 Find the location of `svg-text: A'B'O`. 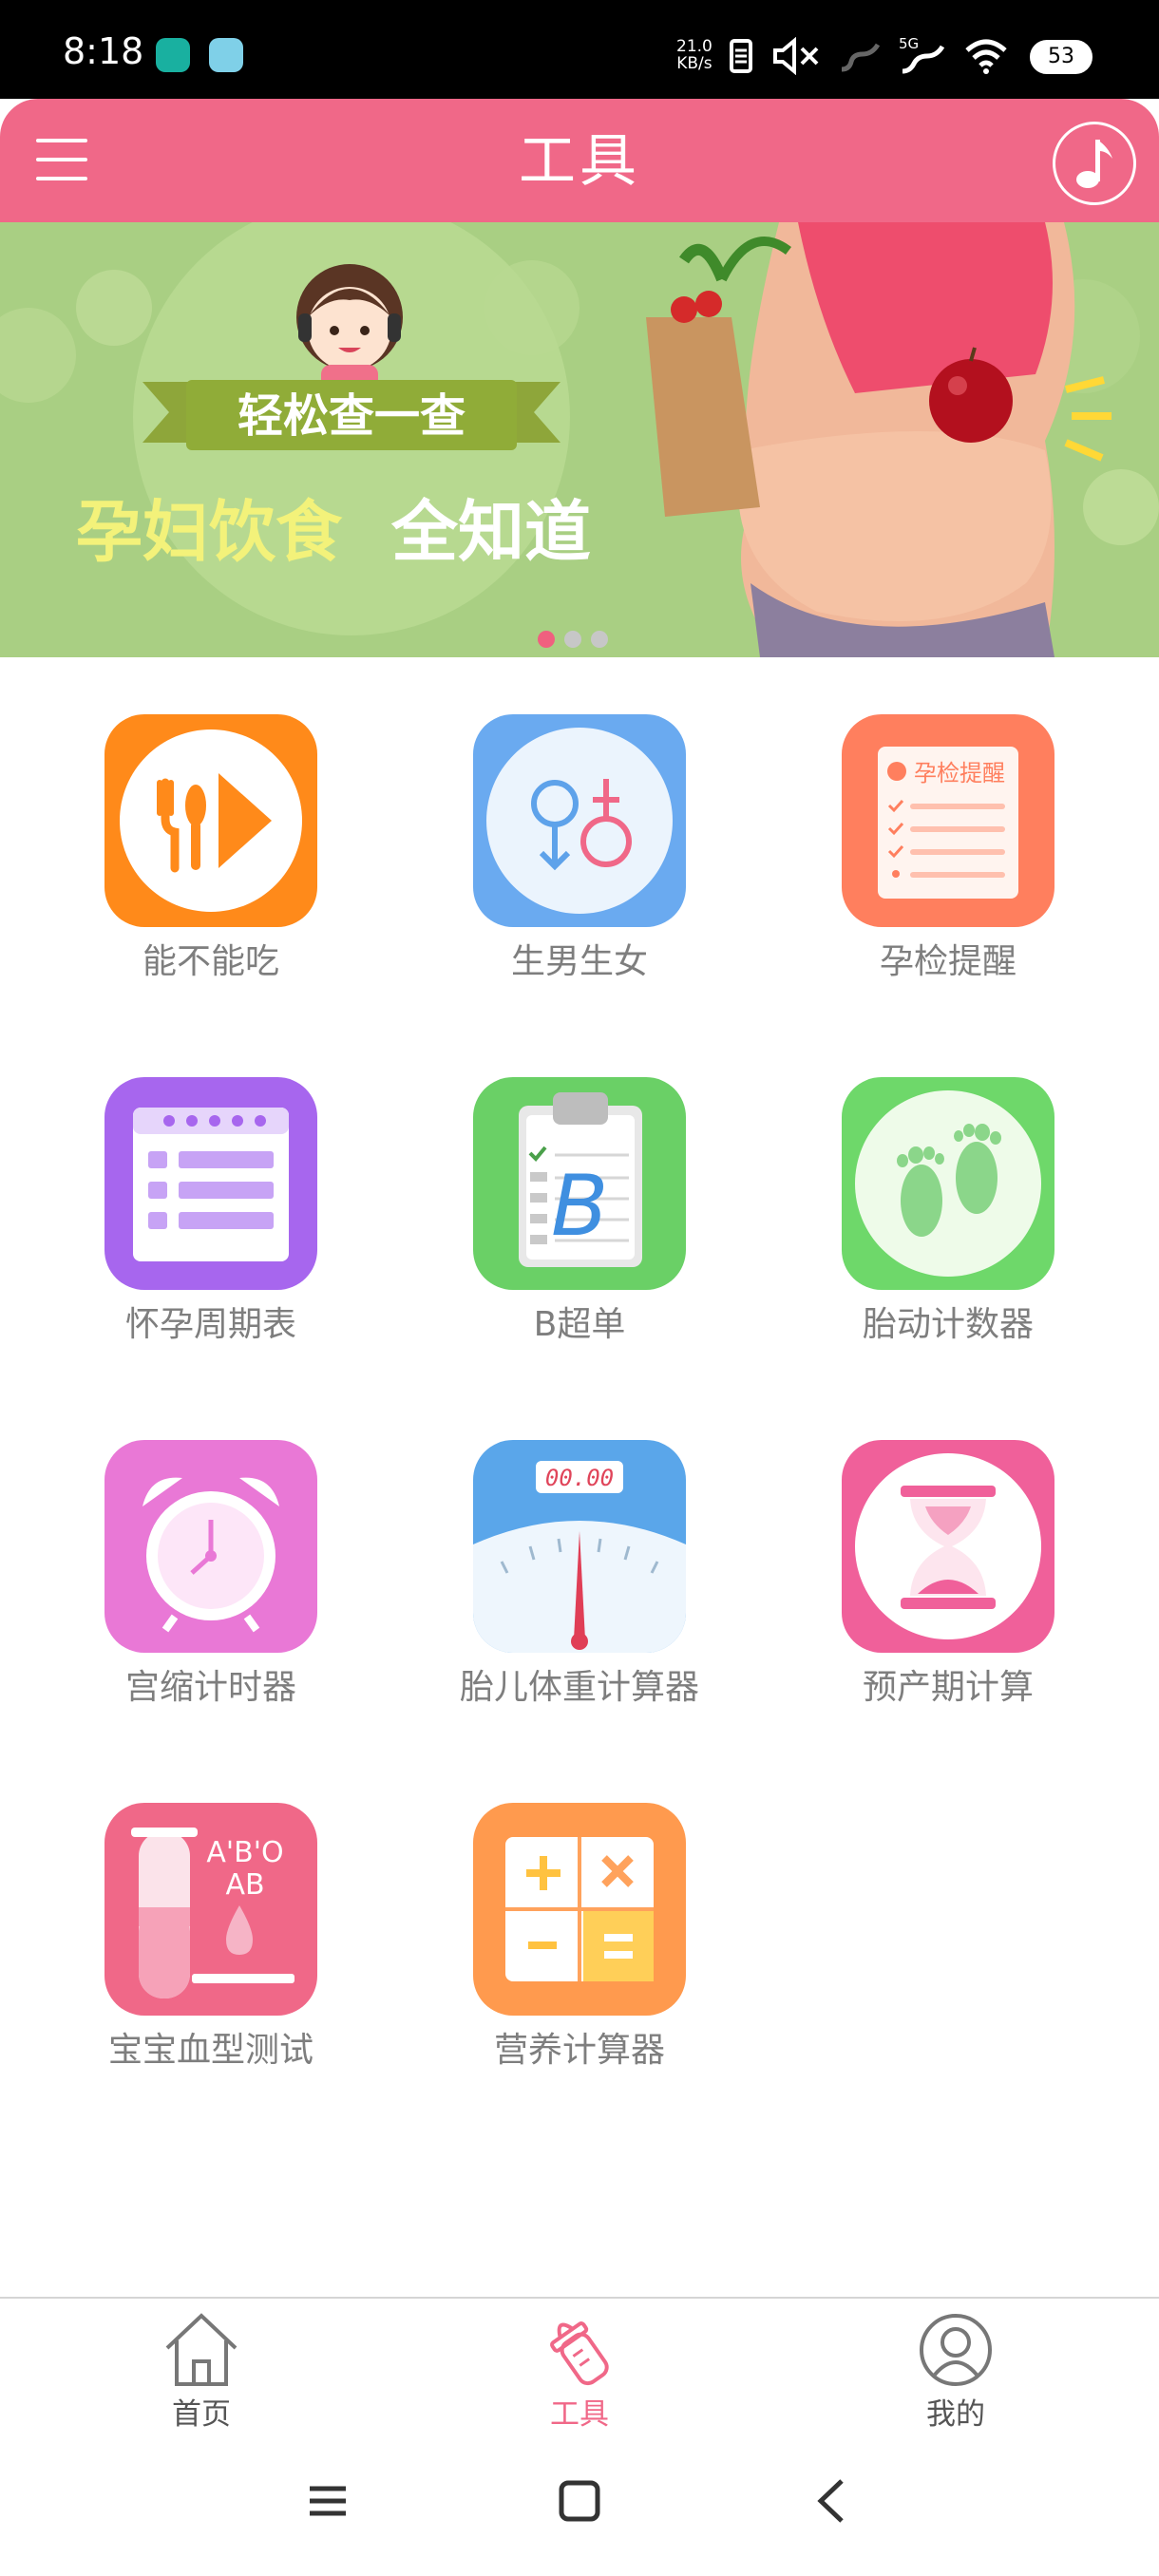

svg-text: A'B'O is located at coordinates (244, 1852).